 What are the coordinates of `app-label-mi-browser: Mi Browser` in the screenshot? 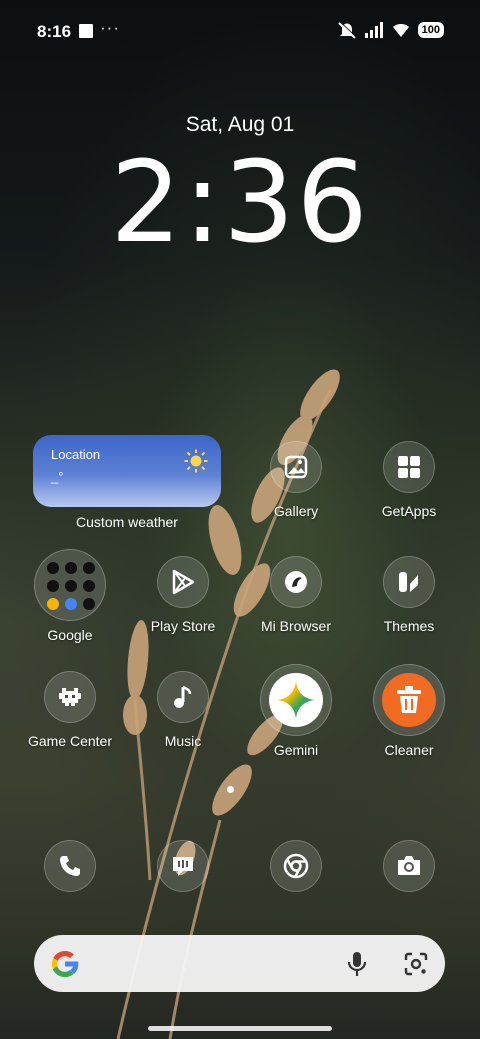 It's located at (295, 626).